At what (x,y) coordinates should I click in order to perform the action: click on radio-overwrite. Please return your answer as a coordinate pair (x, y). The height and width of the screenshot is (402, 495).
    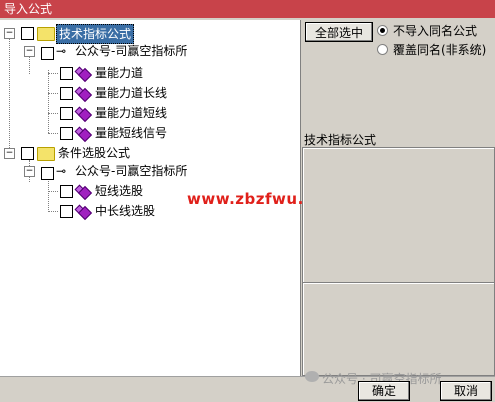
    Looking at the image, I should click on (382, 49).